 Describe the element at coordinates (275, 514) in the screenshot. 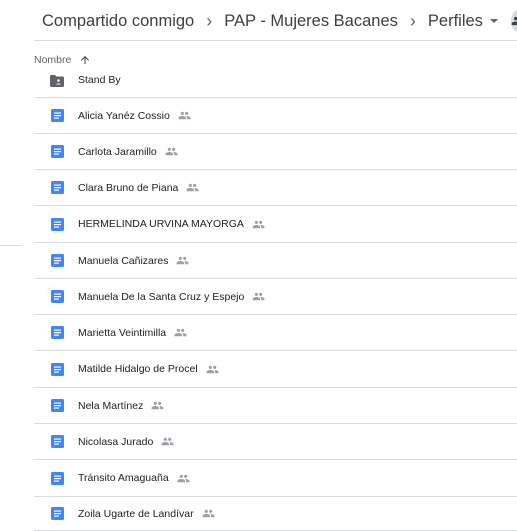

I see `file-row: Zoila Ugarte de Landívar` at that location.